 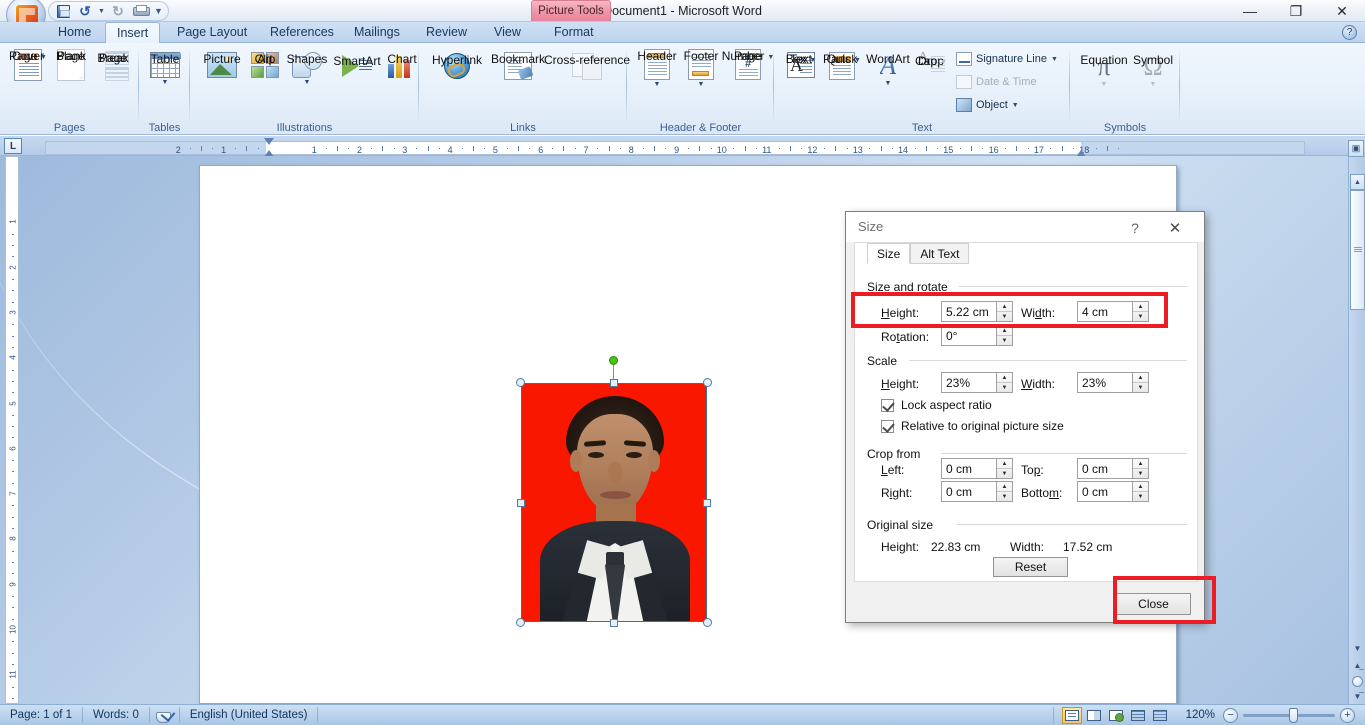 I want to click on restore-button: ❐, so click(x=1296, y=11).